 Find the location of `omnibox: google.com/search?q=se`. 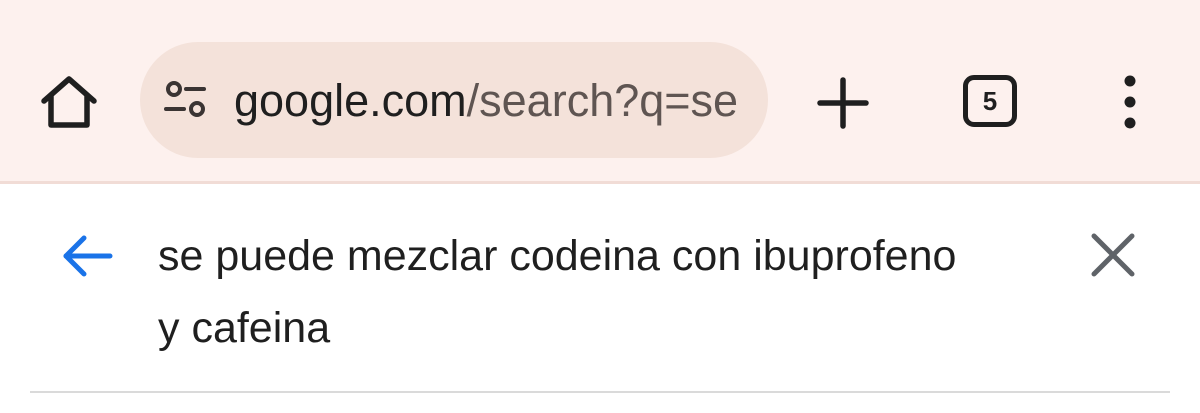

omnibox: google.com/search?q=se is located at coordinates (454, 100).